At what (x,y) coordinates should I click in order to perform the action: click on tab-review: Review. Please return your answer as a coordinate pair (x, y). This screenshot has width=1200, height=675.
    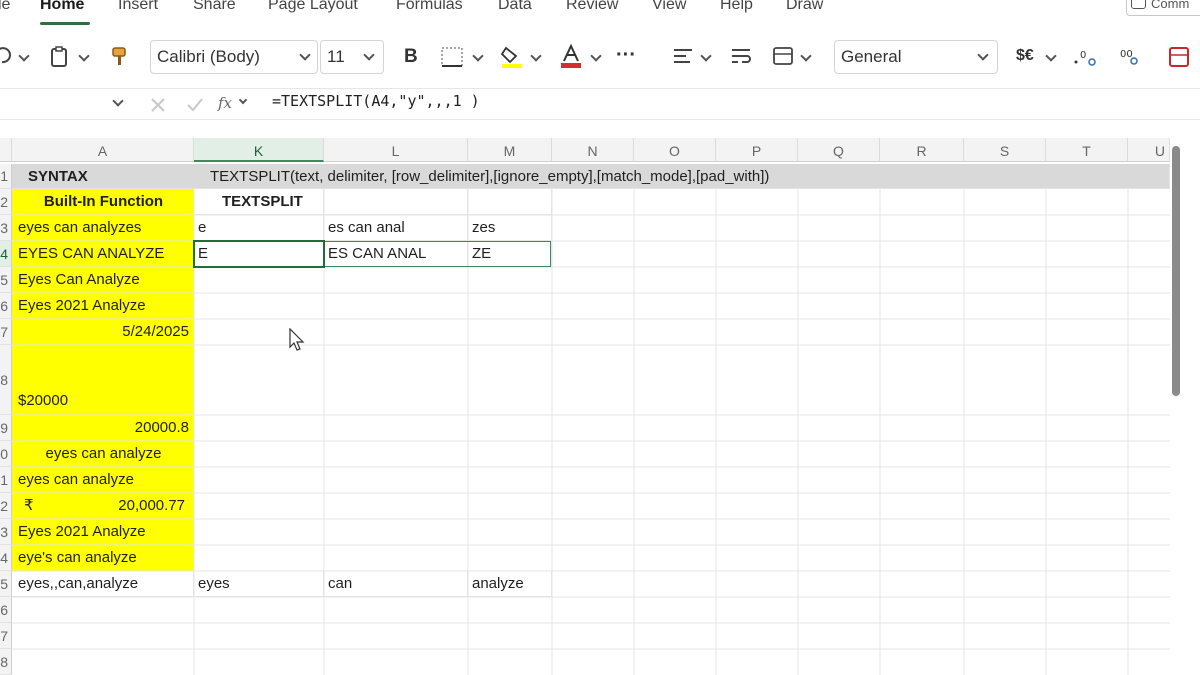
    Looking at the image, I should click on (592, 7).